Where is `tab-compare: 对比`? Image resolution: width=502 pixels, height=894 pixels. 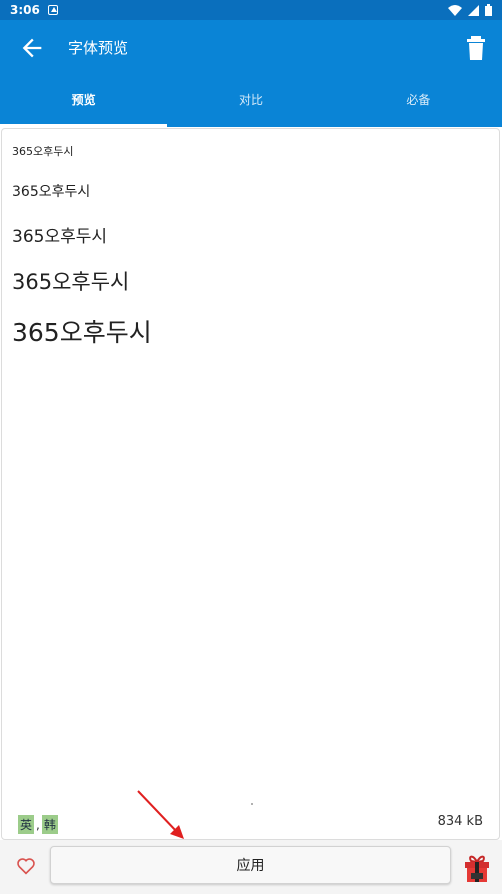 tab-compare: 对比 is located at coordinates (250, 101).